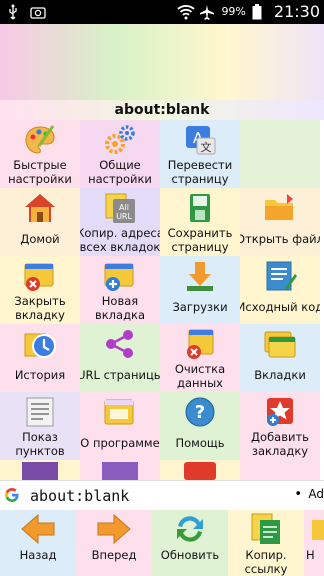  I want to click on battery-icon, so click(260, 11).